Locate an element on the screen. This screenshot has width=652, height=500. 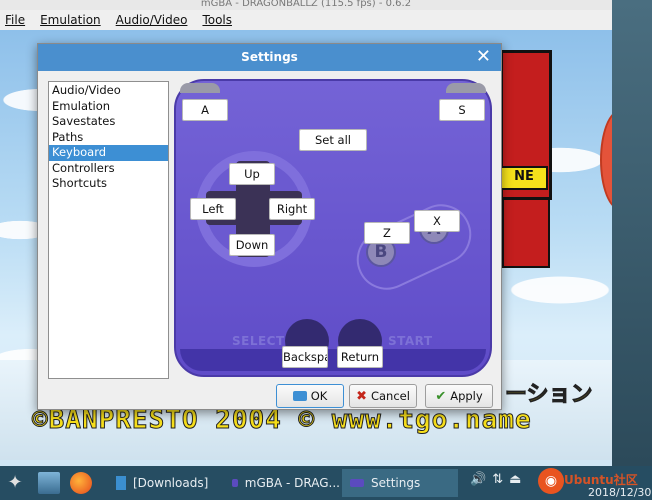
task-settings: Settings is located at coordinates (400, 483).